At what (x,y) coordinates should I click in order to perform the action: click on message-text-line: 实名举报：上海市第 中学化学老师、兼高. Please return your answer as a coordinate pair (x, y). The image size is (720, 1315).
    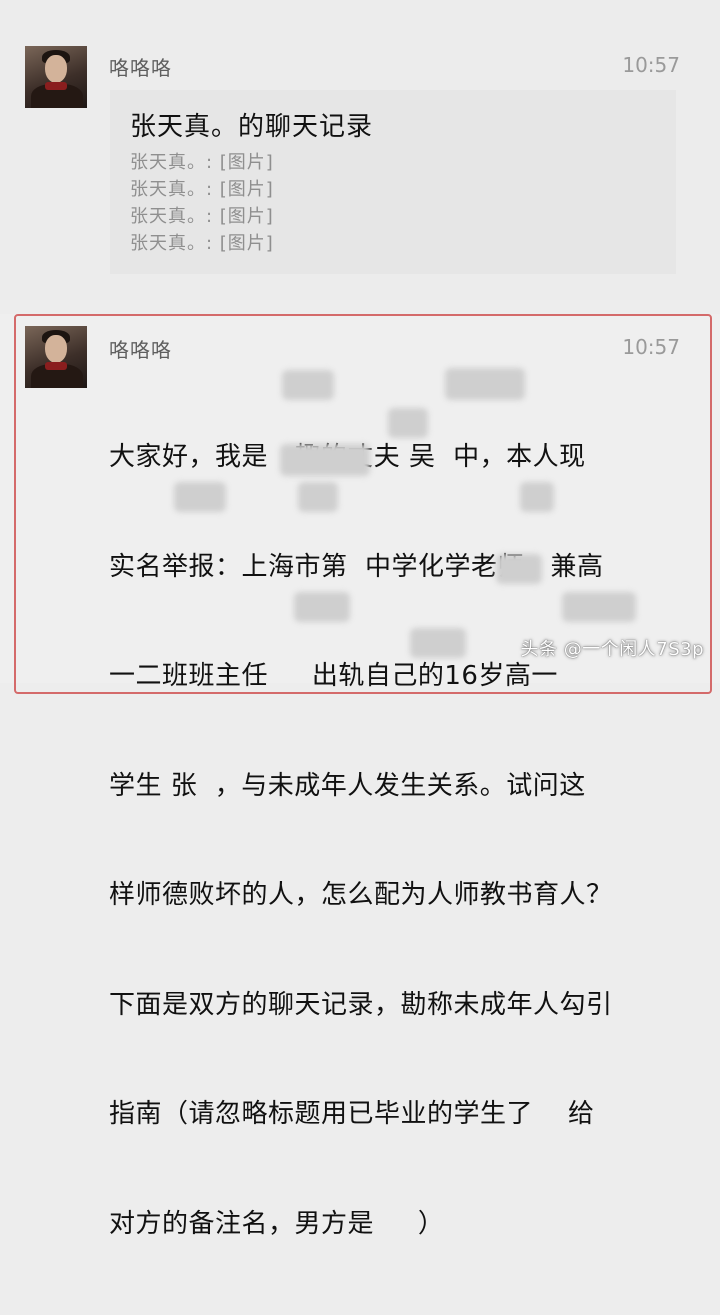
    Looking at the image, I should click on (356, 566).